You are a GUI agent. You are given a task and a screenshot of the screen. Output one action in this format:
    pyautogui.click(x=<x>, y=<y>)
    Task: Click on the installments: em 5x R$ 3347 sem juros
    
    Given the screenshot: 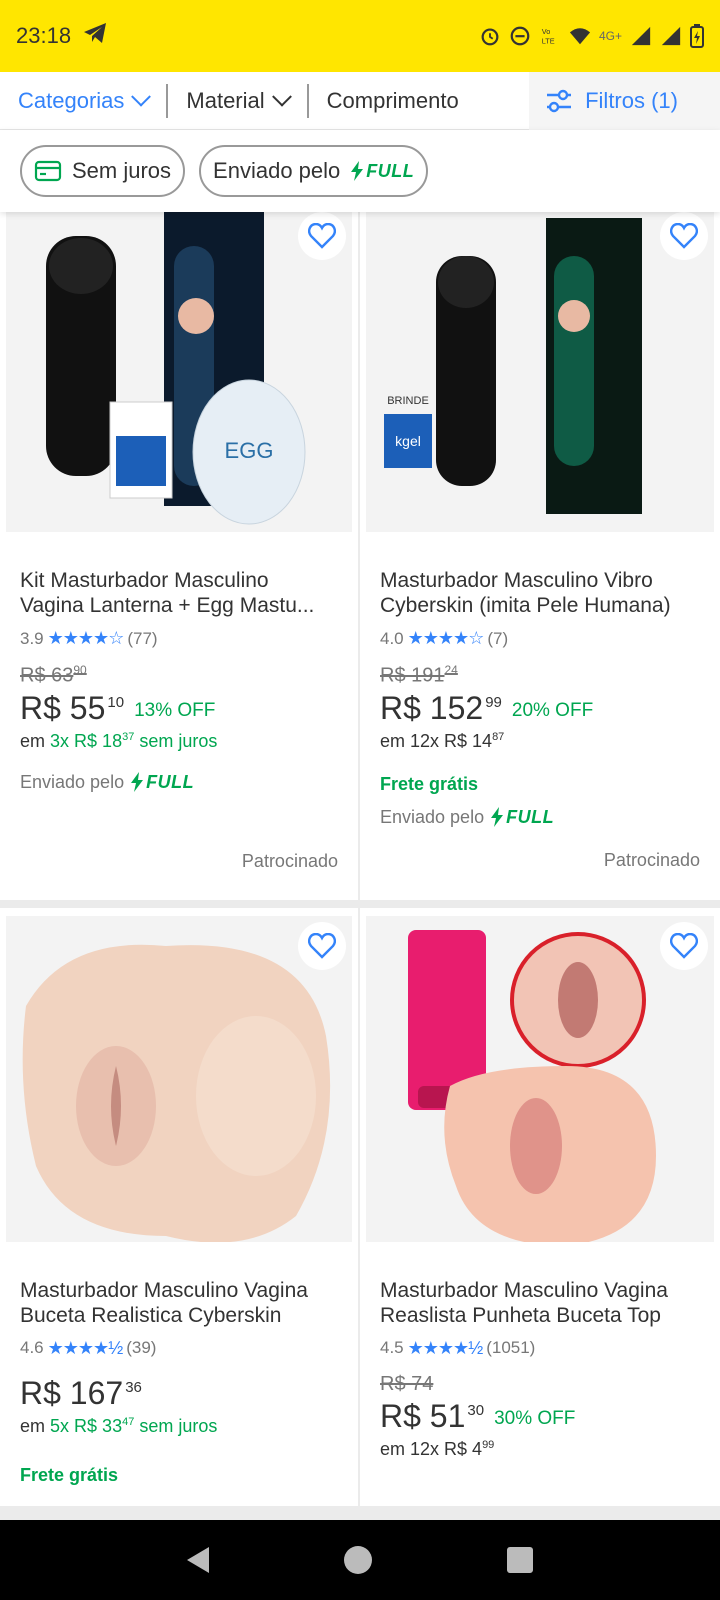 What is the action you would take?
    pyautogui.click(x=179, y=1426)
    